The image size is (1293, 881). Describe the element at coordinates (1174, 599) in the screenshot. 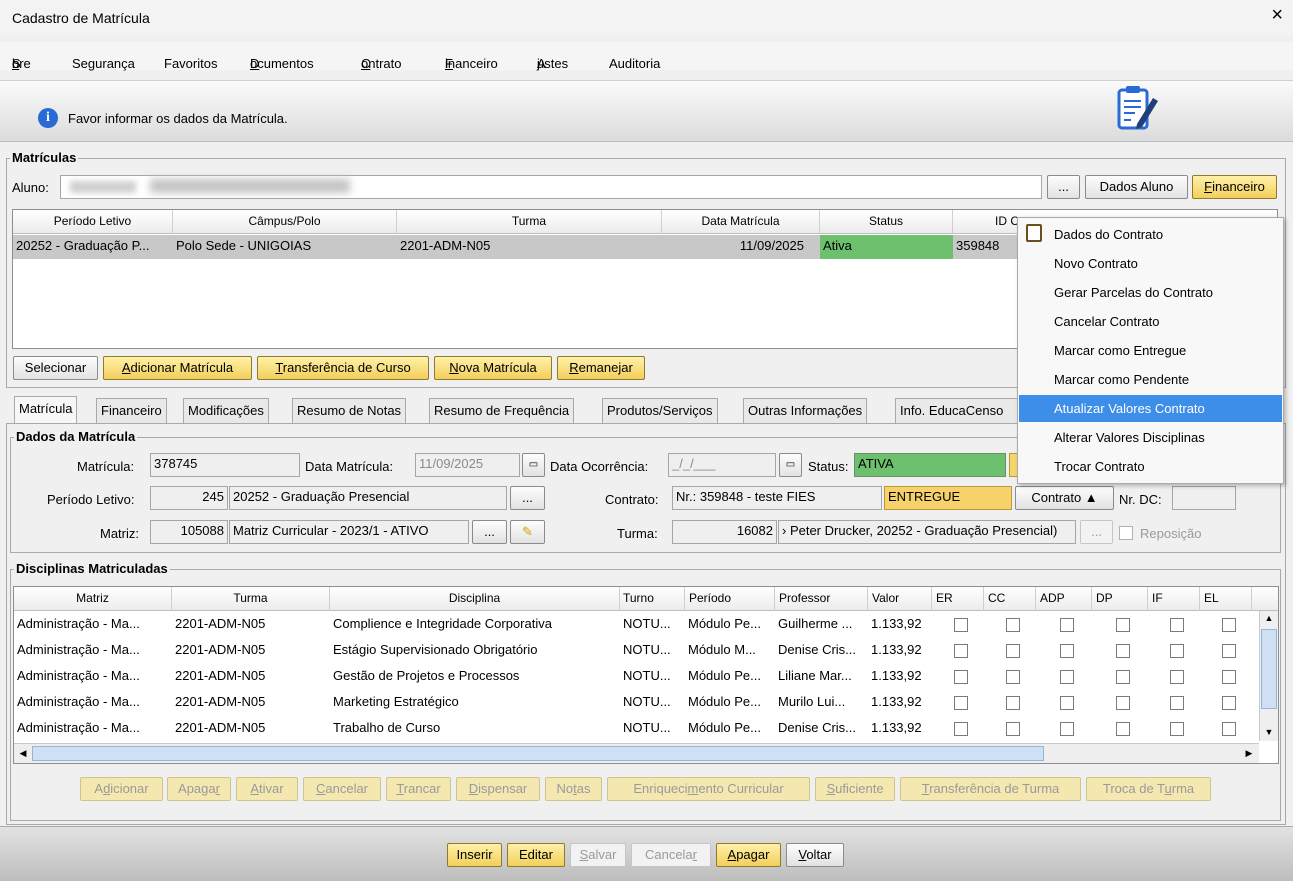

I see `col-if: IF` at that location.